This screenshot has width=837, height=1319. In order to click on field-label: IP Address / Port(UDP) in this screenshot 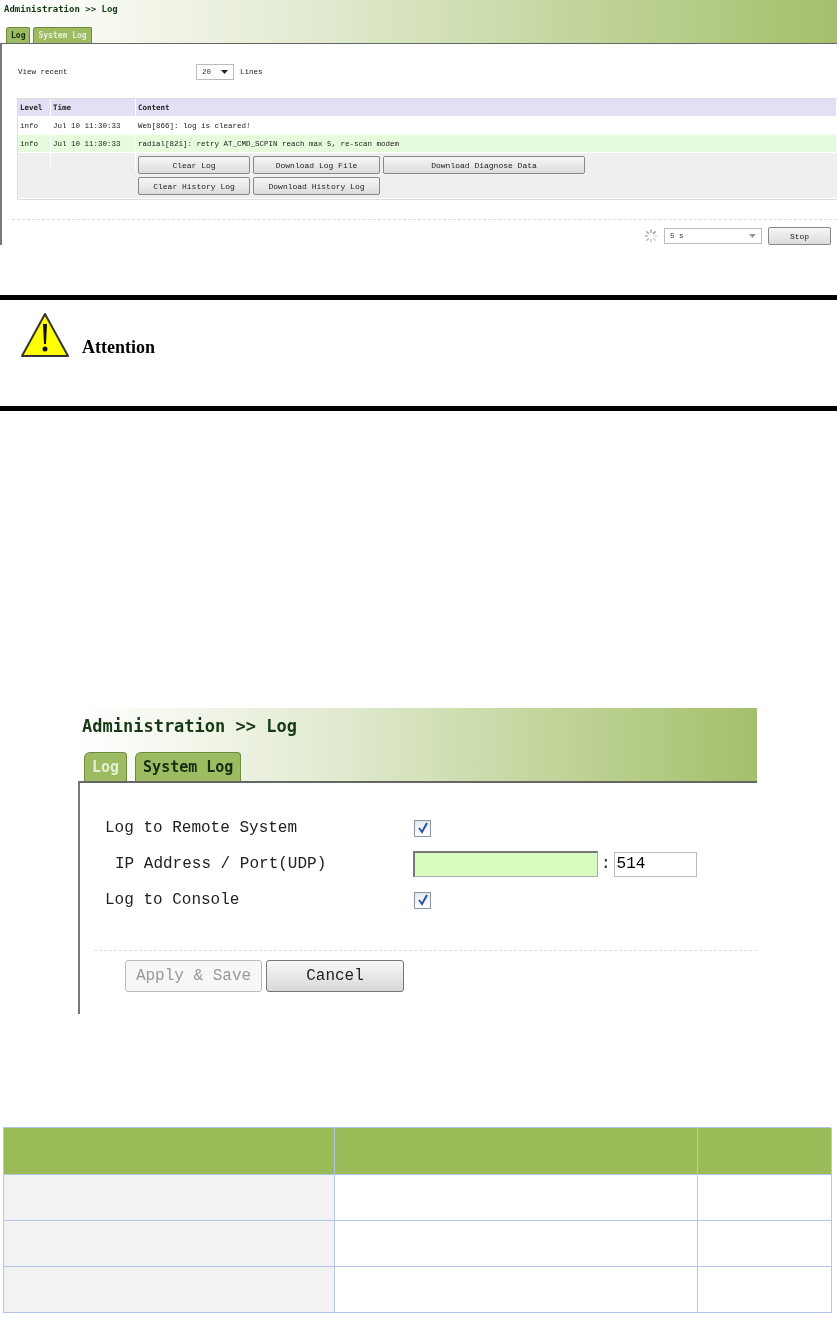, I will do `click(221, 864)`.